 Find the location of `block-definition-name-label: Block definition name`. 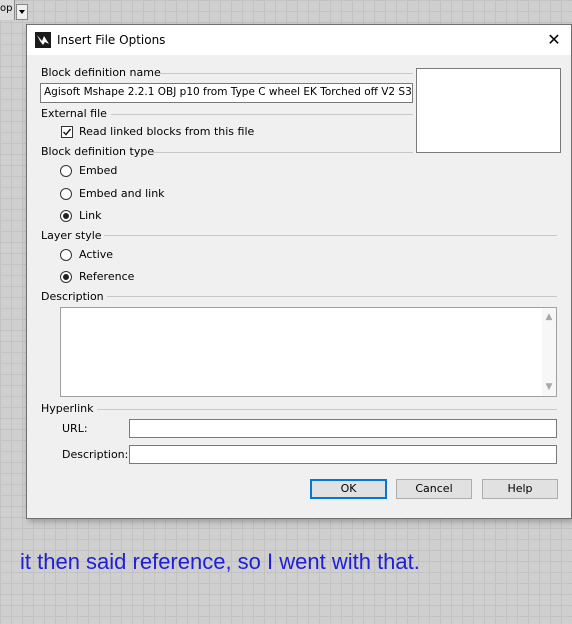

block-definition-name-label: Block definition name is located at coordinates (101, 72).